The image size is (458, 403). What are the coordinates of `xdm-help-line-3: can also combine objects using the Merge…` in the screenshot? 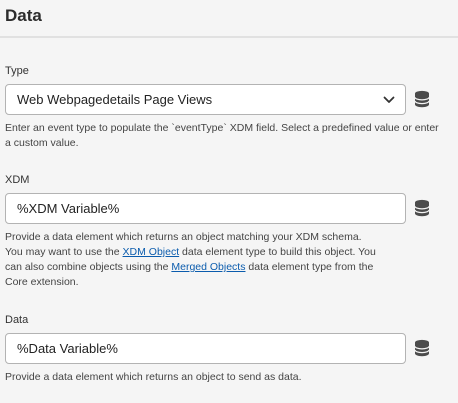 It's located at (189, 267).